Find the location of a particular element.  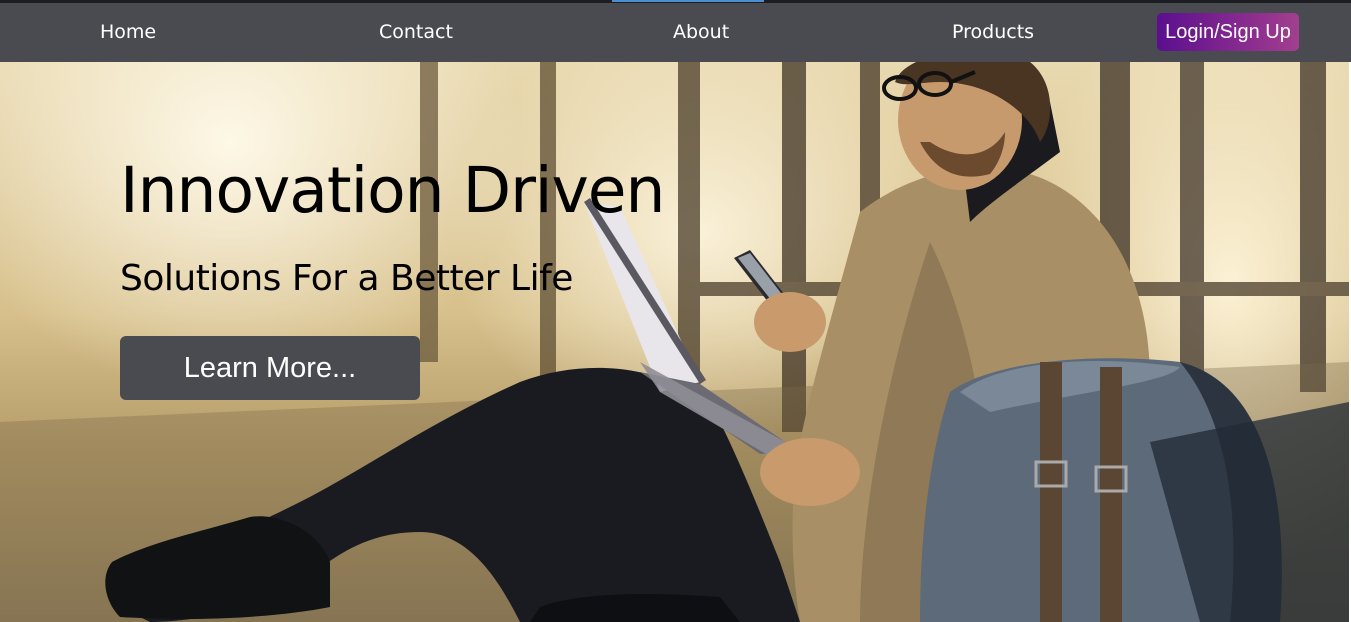

top-accent-line is located at coordinates (688, 1).